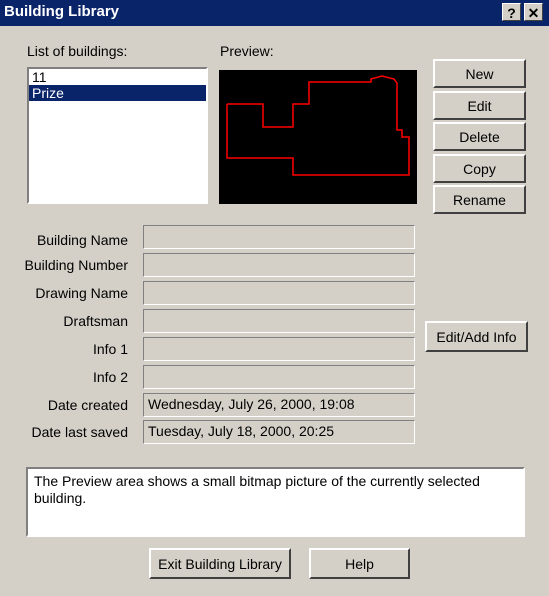  I want to click on list-item-selected: Prize, so click(117, 93).